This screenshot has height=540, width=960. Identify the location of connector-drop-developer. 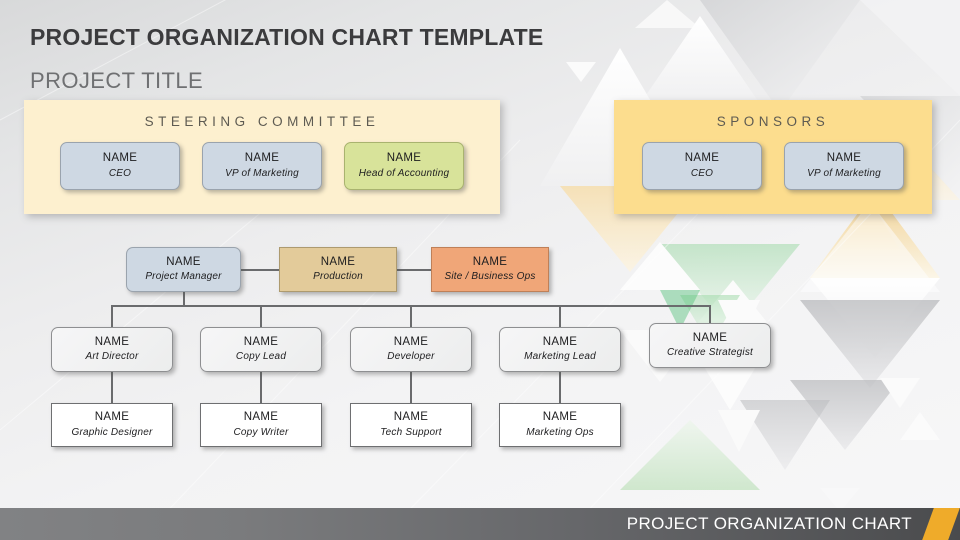
(411, 316).